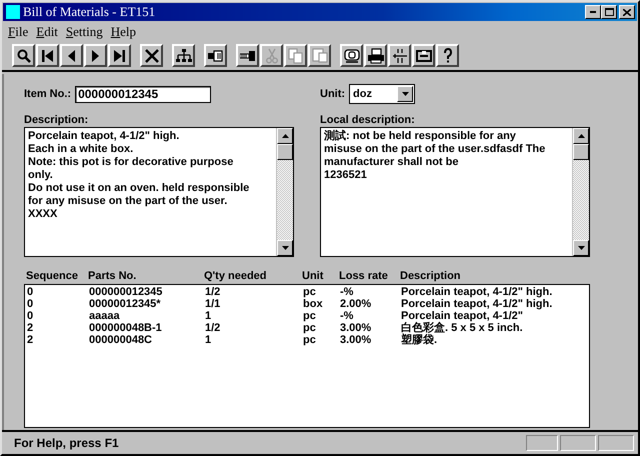  What do you see at coordinates (367, 120) in the screenshot?
I see `local-description-label: Local description:` at bounding box center [367, 120].